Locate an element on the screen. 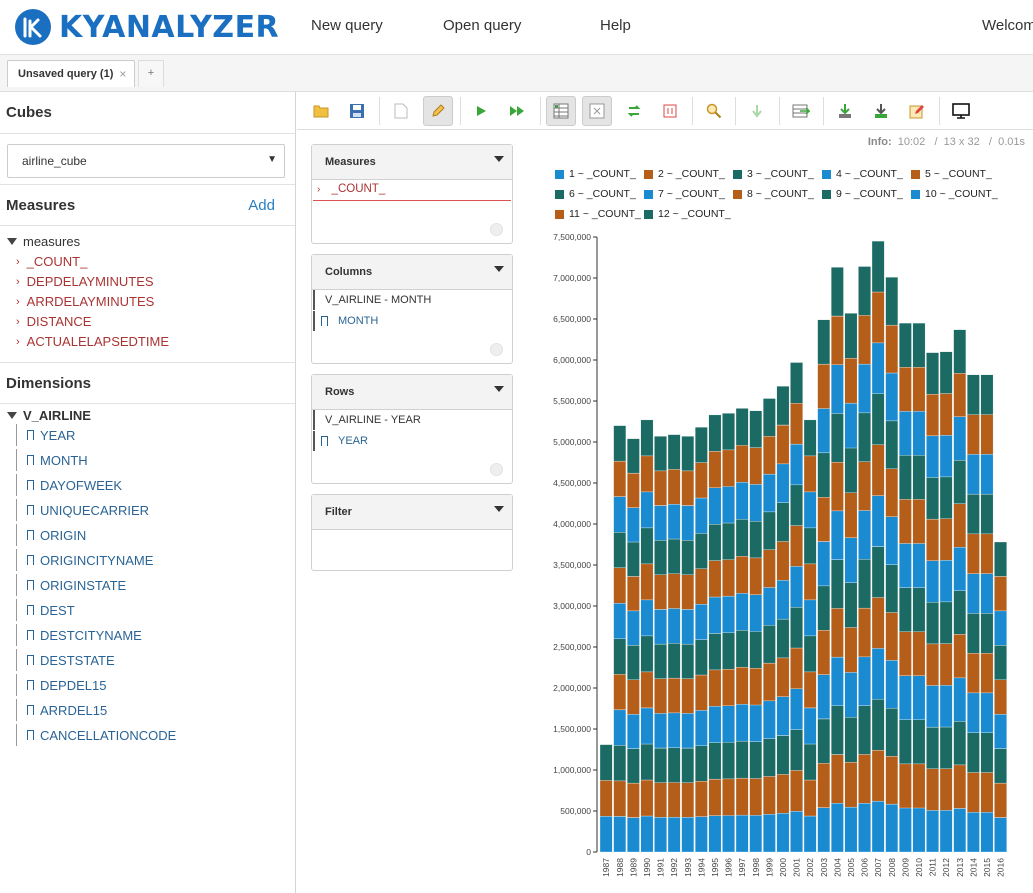 This screenshot has height=893, width=1033. run-automatic-icon is located at coordinates (517, 111).